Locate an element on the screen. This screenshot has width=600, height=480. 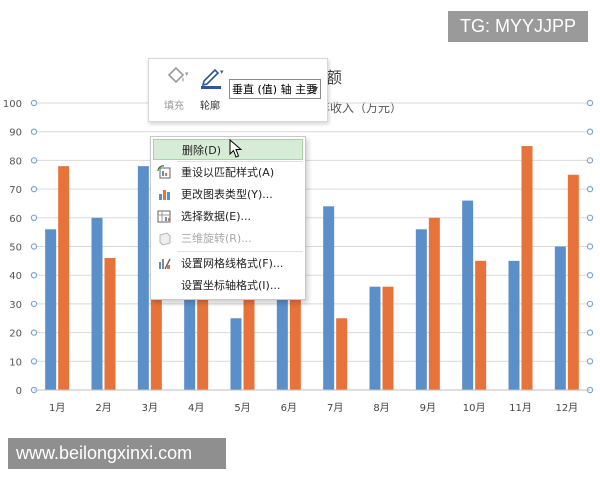
x-tick-label: 6月 is located at coordinates (289, 408).